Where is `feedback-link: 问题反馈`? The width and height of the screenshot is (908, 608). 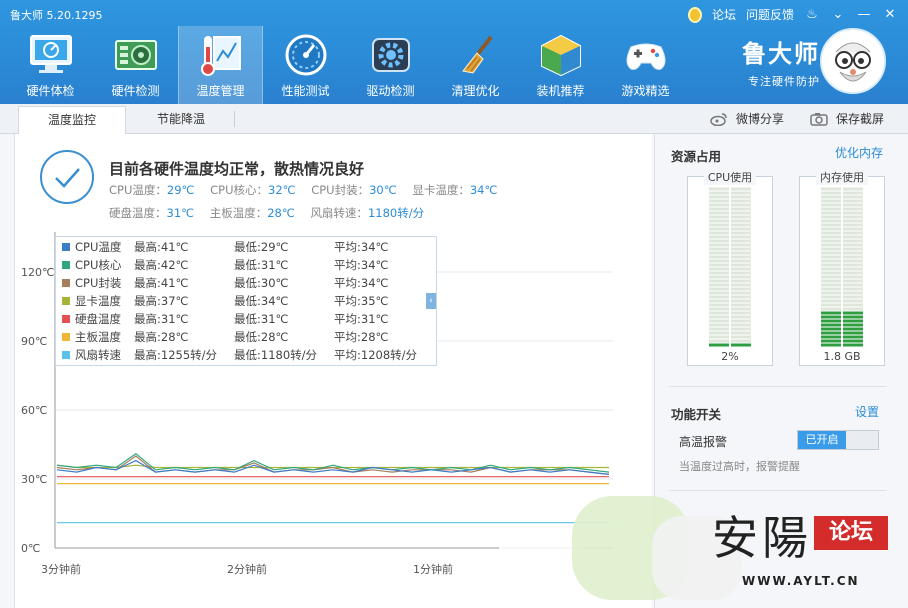 feedback-link: 问题反馈 is located at coordinates (770, 14).